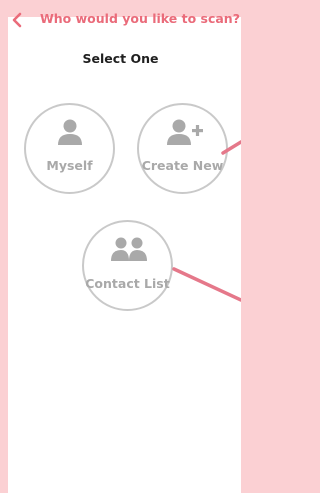 The height and width of the screenshot is (493, 320). What do you see at coordinates (17, 20) in the screenshot?
I see `chevron-left-icon` at bounding box center [17, 20].